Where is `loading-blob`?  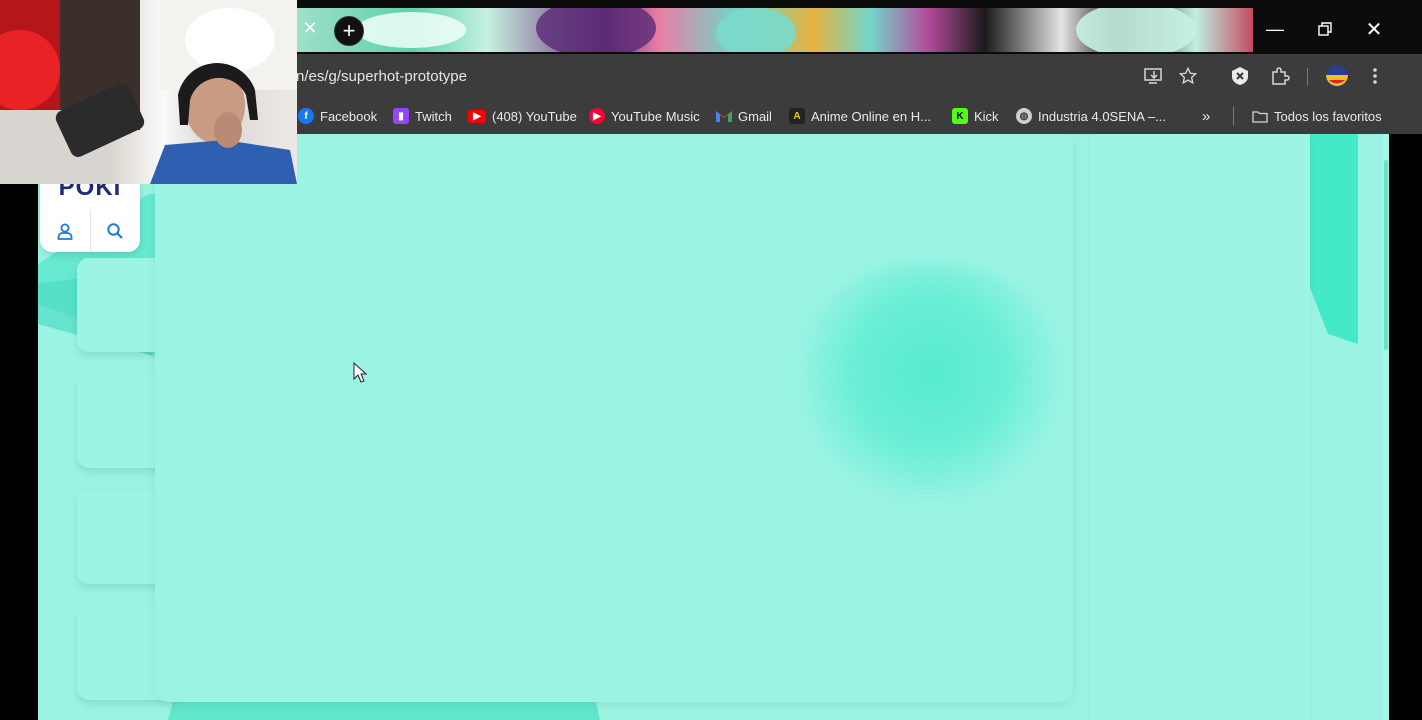
loading-blob is located at coordinates (930, 384).